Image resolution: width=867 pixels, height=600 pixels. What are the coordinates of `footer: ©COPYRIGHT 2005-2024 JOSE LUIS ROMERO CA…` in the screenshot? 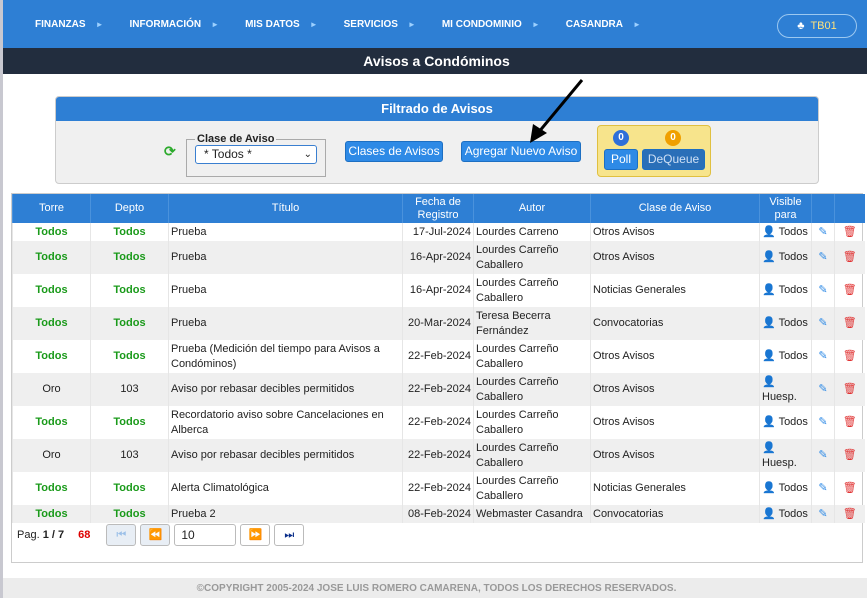 It's located at (435, 588).